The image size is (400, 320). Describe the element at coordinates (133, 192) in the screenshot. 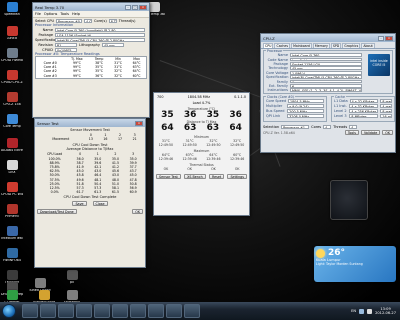

I see `table-cell: 60.9` at that location.